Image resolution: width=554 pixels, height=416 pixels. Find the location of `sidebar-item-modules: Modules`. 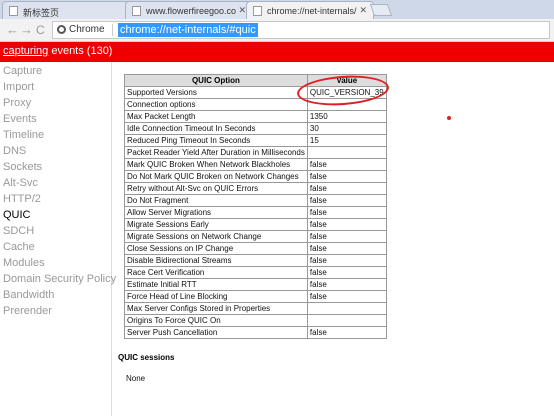

sidebar-item-modules: Modules is located at coordinates (24, 263).